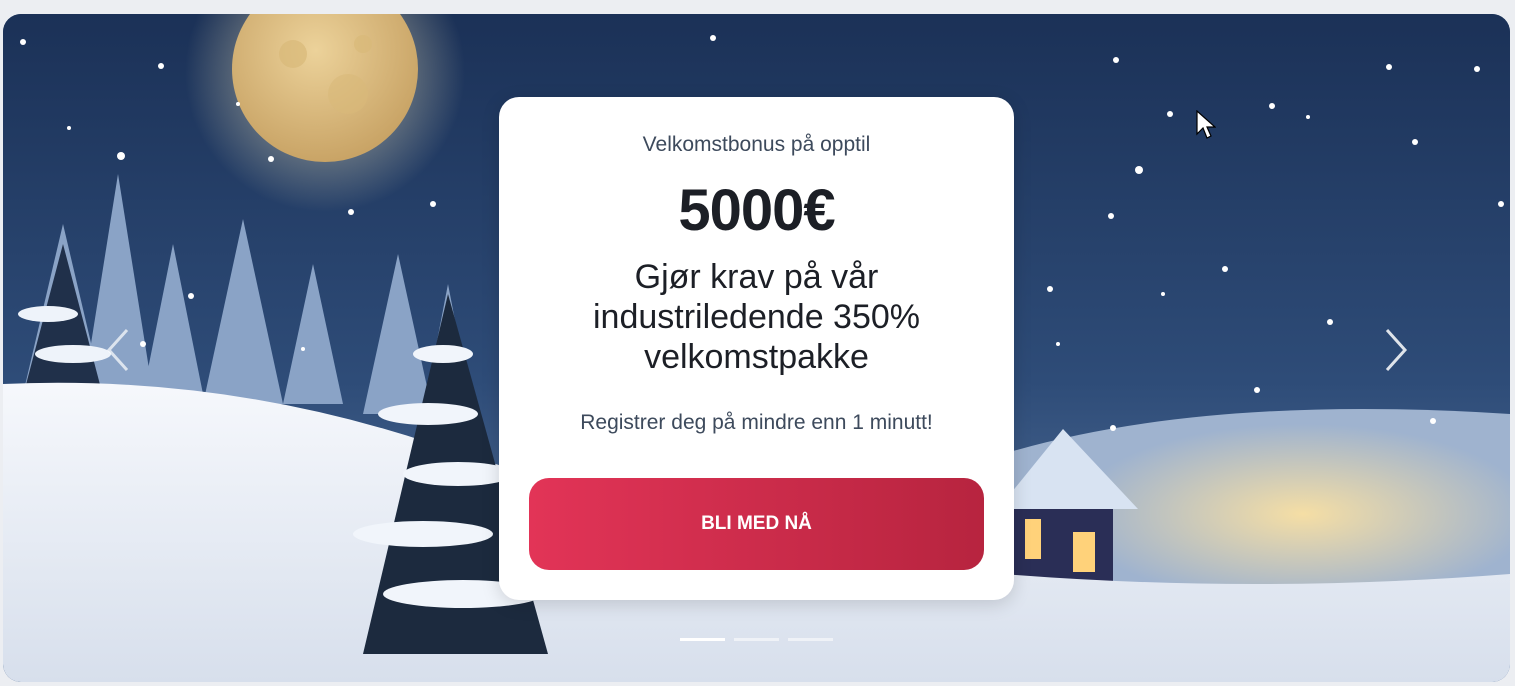  Describe the element at coordinates (1206, 124) in the screenshot. I see `mouse-cursor-icon` at that location.